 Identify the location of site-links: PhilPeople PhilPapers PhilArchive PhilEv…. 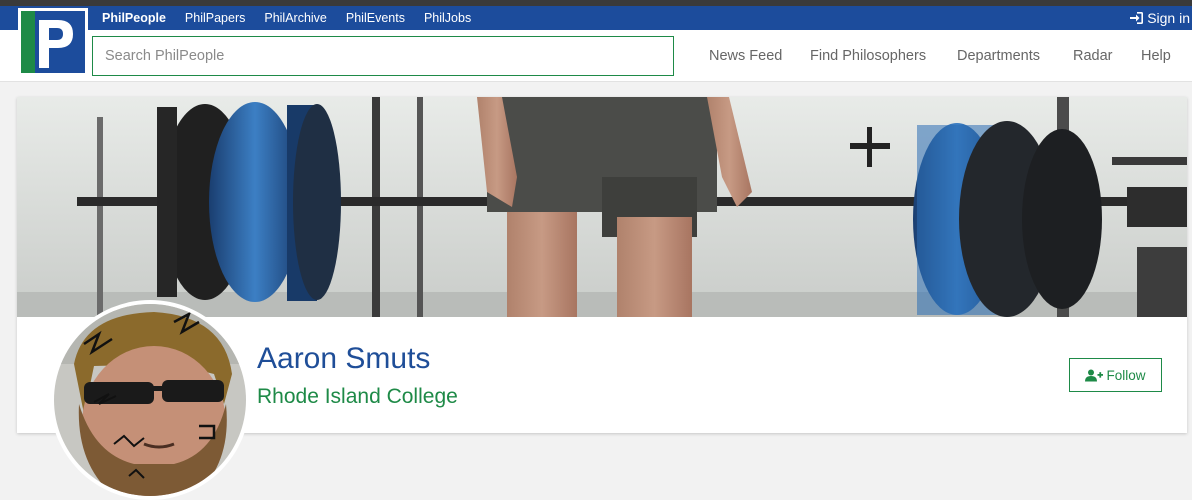
(296, 18).